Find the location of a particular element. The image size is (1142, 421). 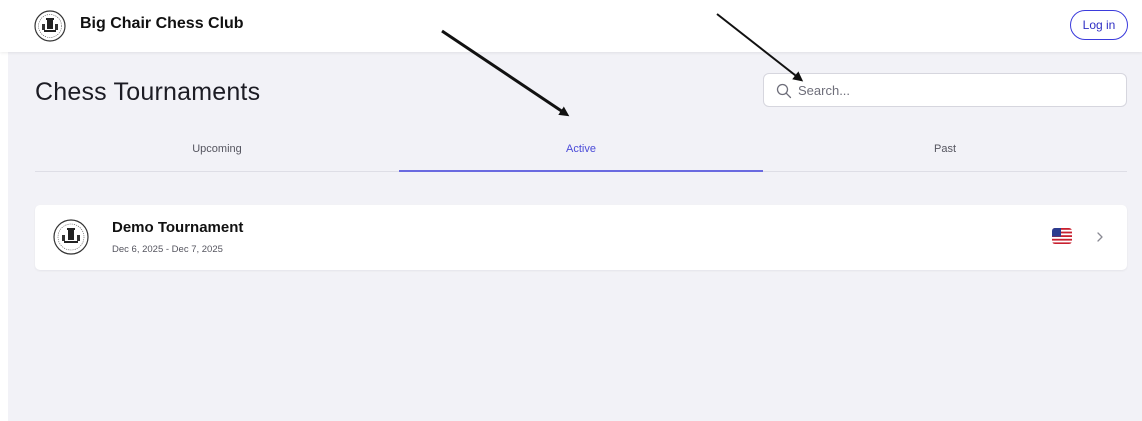

top-bar: Big Chair Chess Club Log in is located at coordinates (571, 26).